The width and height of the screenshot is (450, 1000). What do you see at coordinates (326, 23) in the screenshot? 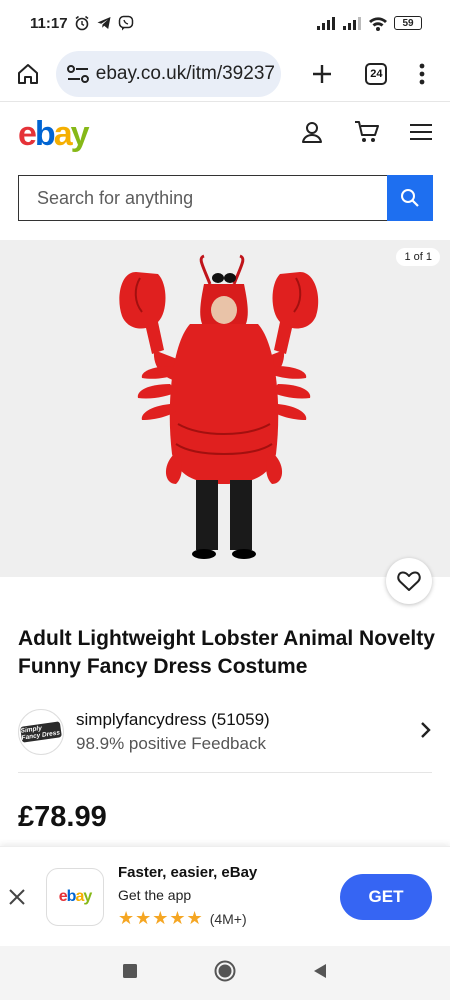
I see `signal-icon` at bounding box center [326, 23].